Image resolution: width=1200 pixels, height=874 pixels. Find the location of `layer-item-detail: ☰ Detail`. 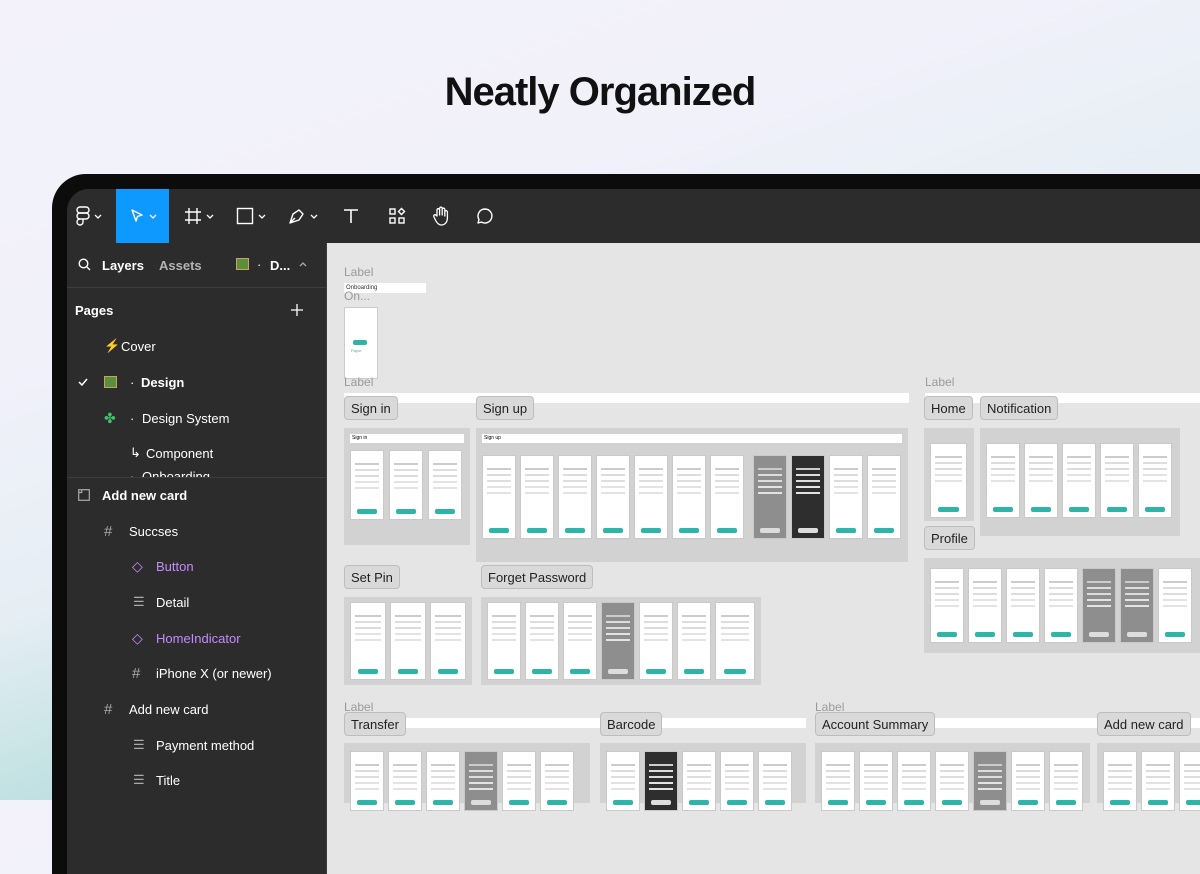

layer-item-detail: ☰ Detail is located at coordinates (196, 602).